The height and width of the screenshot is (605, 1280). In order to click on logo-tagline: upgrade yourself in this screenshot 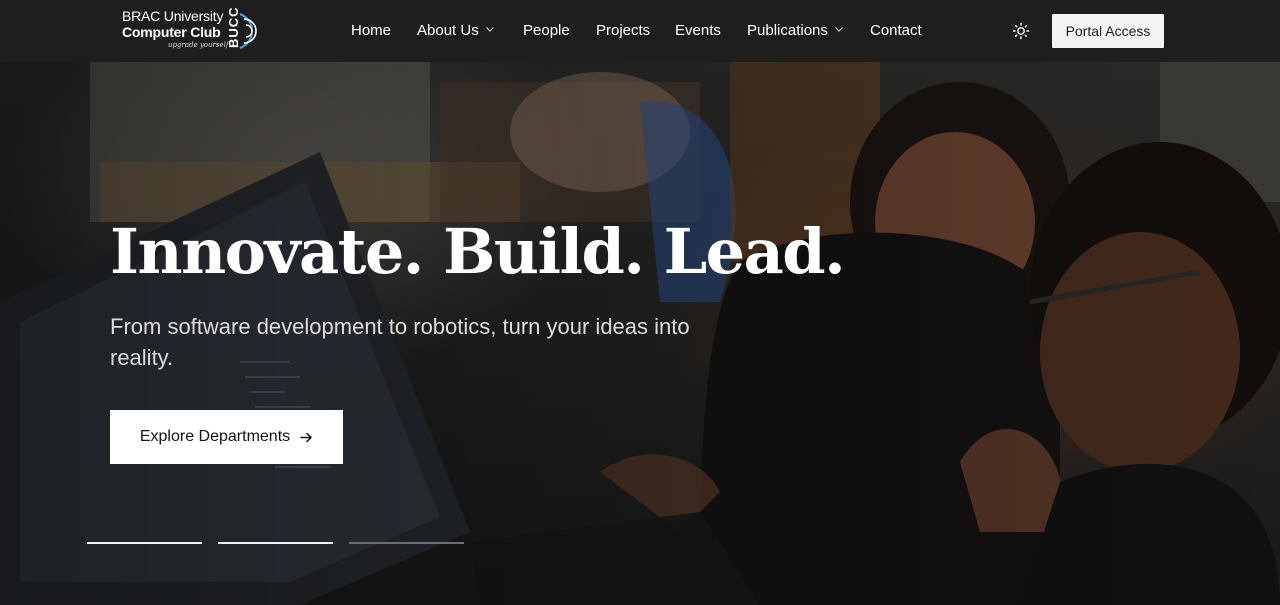, I will do `click(198, 45)`.